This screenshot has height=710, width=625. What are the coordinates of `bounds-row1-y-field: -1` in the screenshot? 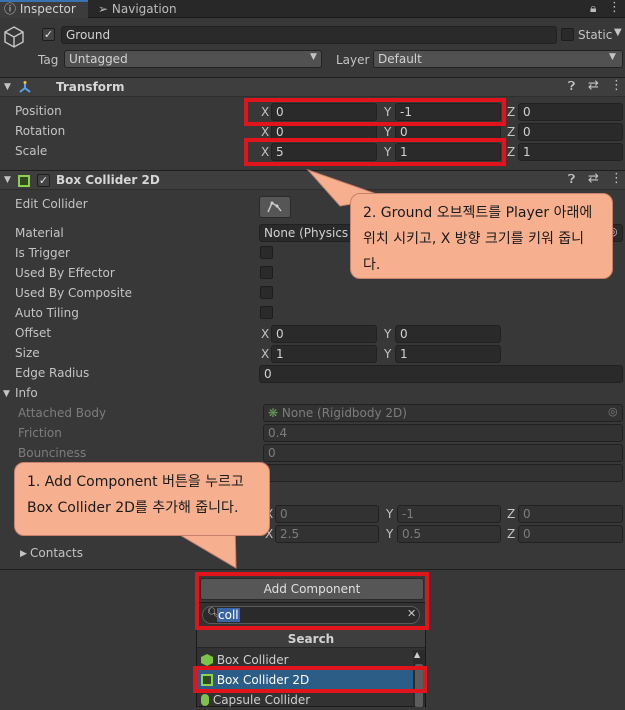 It's located at (449, 514).